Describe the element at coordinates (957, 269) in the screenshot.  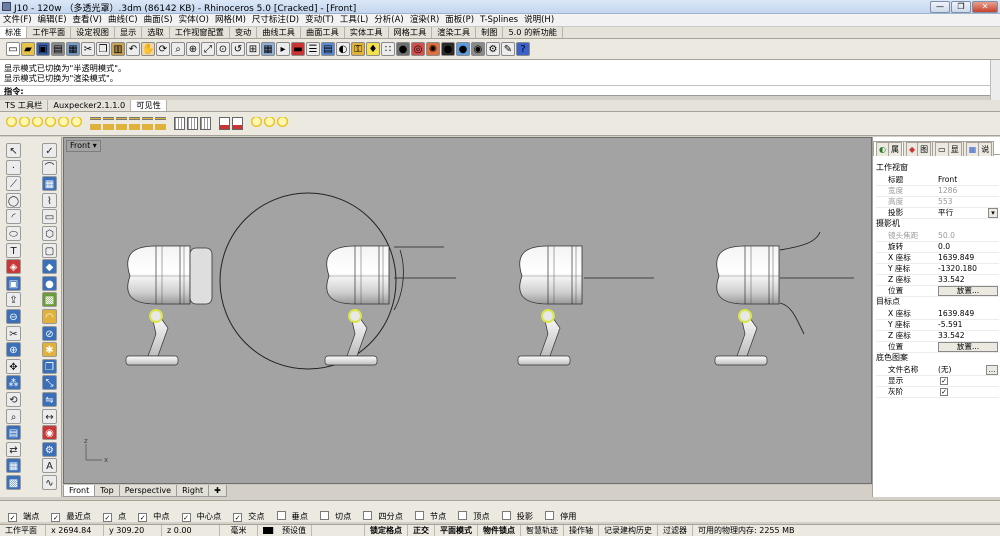
I see `property-value: -1320.180` at that location.